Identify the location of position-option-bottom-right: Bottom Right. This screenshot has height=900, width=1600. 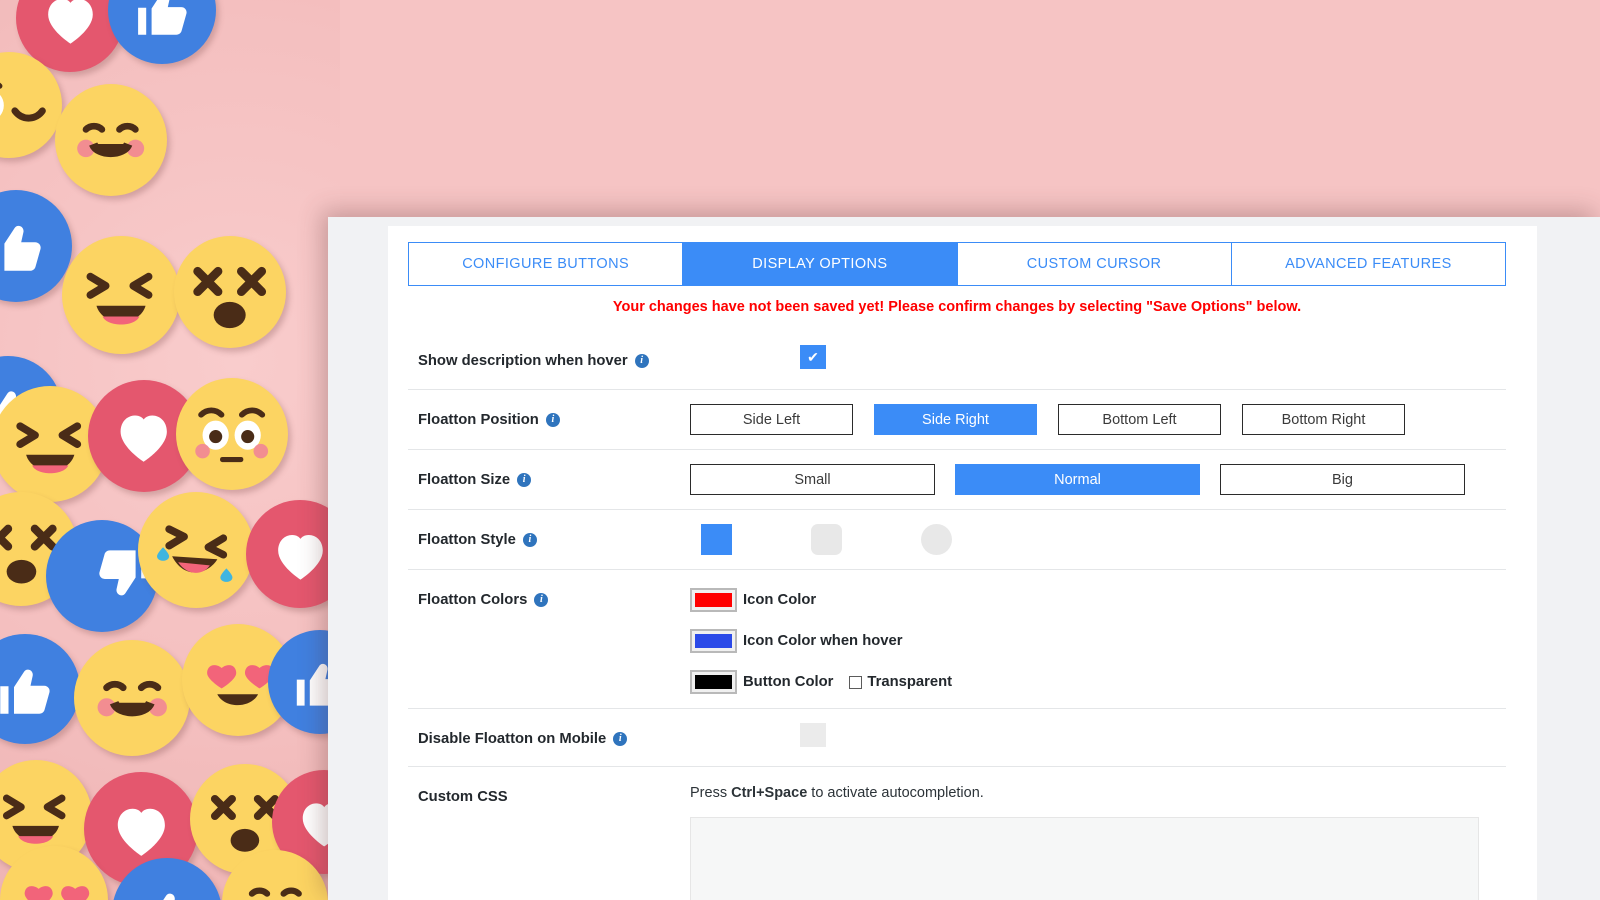
(1323, 419).